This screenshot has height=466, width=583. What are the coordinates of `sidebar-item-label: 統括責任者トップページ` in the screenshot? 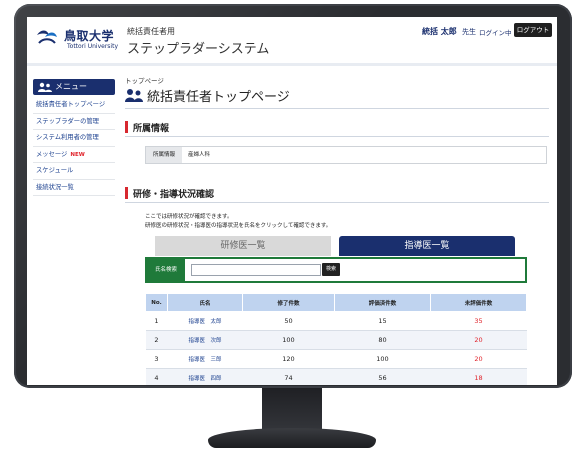 It's located at (71, 104).